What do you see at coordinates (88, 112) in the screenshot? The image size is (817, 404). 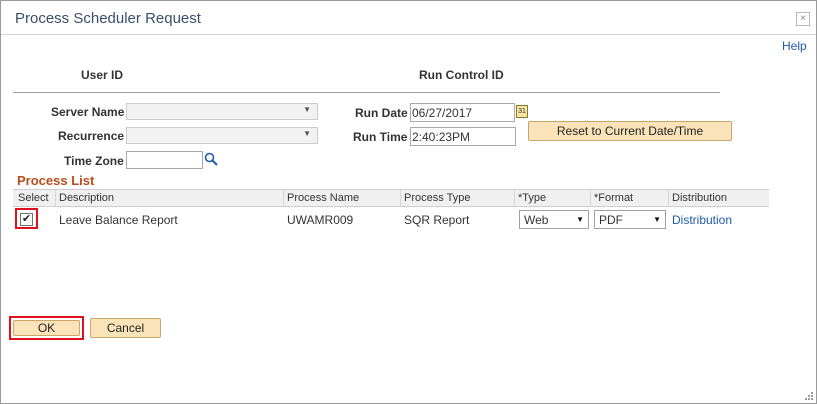 I see `server-name-label: Server Name` at bounding box center [88, 112].